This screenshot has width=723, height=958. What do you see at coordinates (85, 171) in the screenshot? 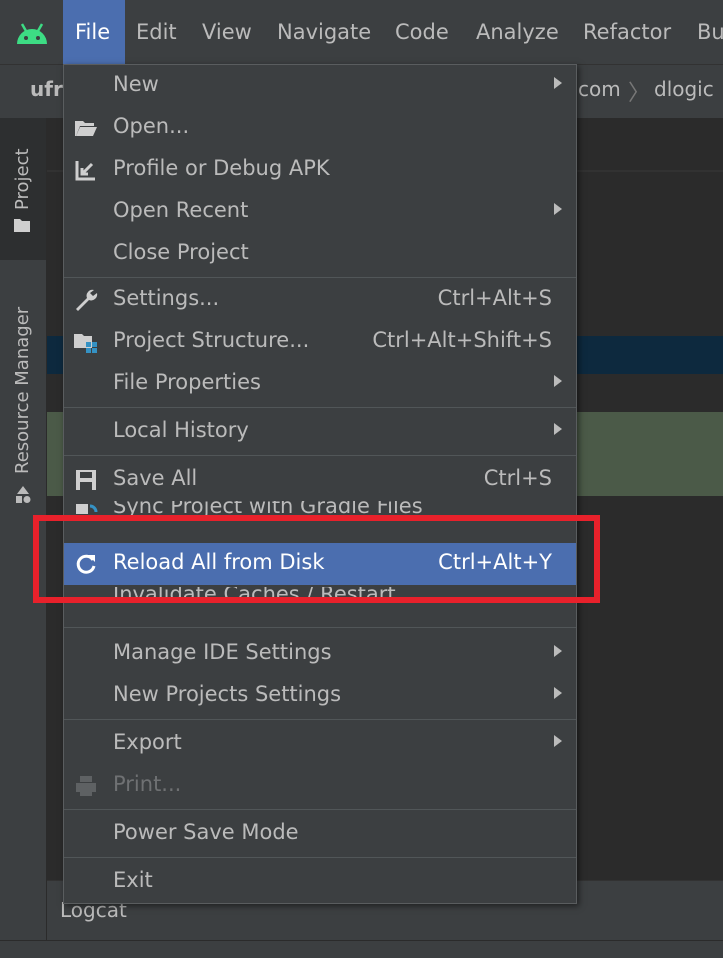
I see `profile-apk-icon` at bounding box center [85, 171].